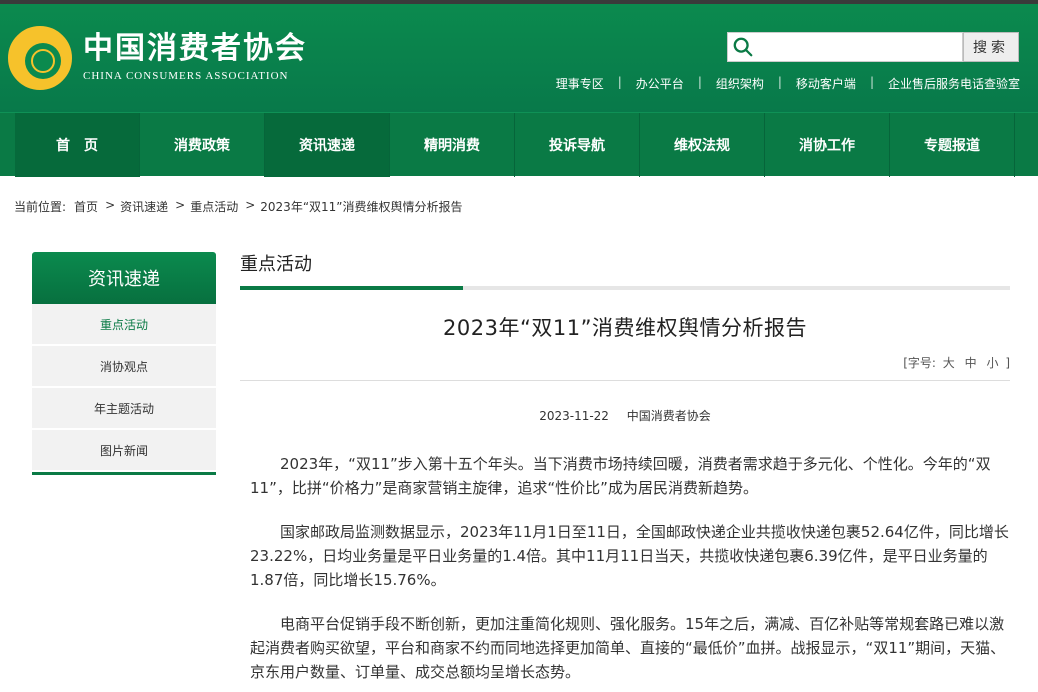  What do you see at coordinates (327, 145) in the screenshot?
I see `nav-news: 资讯速递` at bounding box center [327, 145].